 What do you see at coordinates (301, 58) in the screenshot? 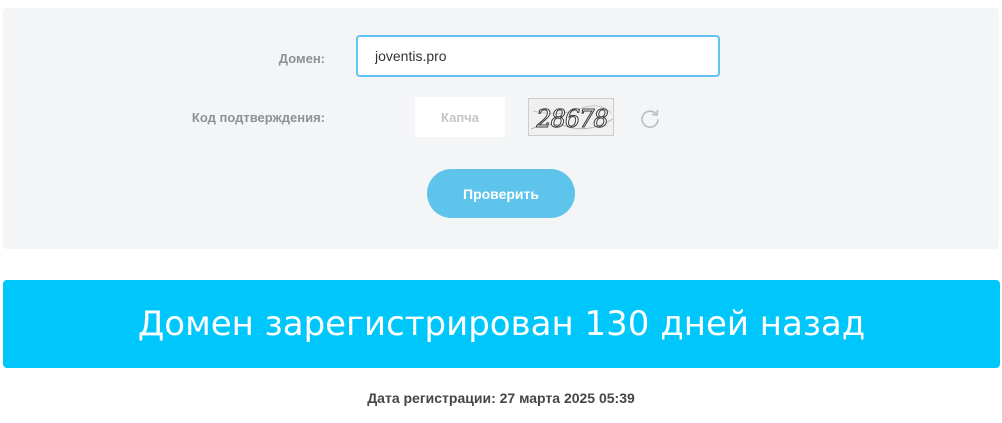
I see `domain-label: Домен:` at bounding box center [301, 58].